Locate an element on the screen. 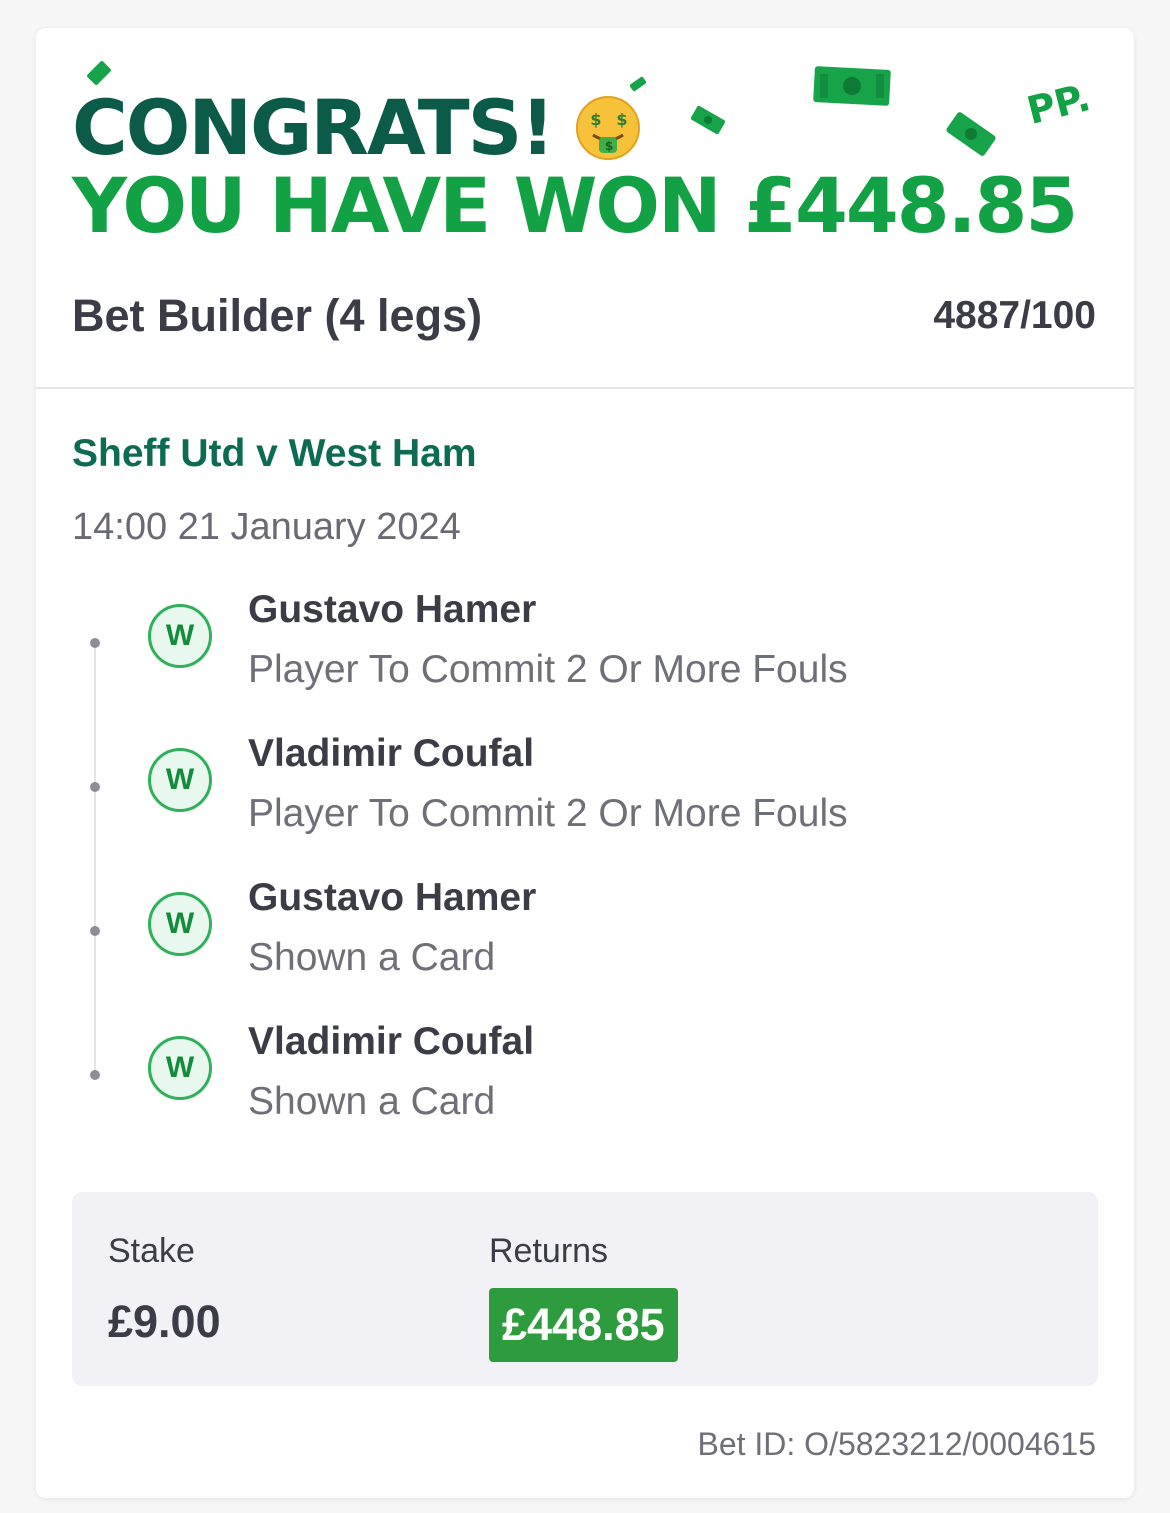 The image size is (1170, 1513). event-title: Sheff Utd v West Ham is located at coordinates (274, 453).